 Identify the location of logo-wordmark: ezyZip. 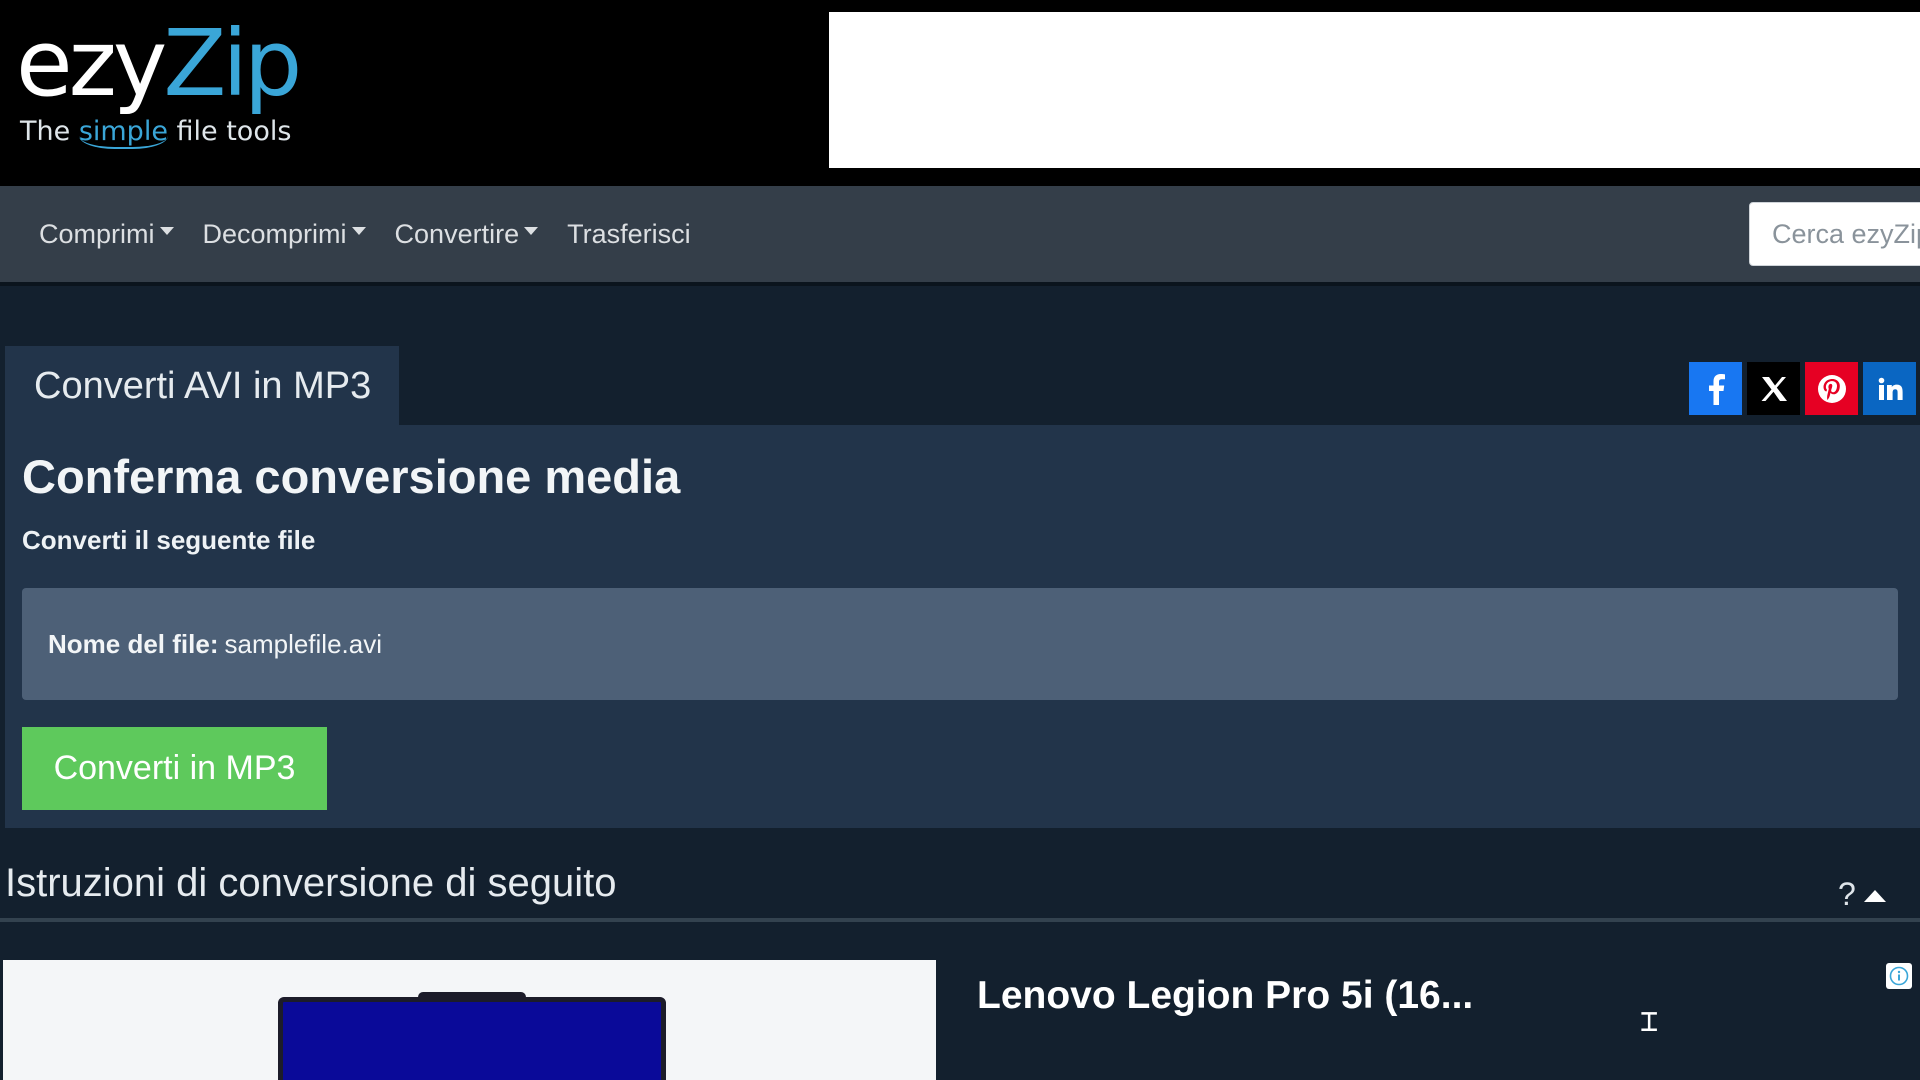
(166, 64).